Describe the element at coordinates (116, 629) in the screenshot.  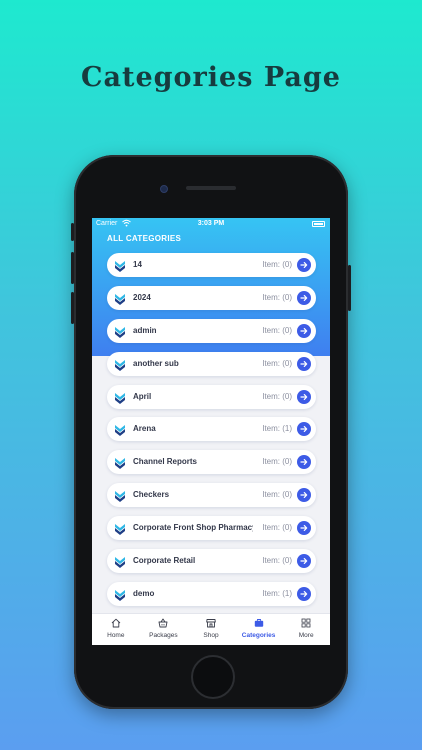
I see `tab-home: Home` at that location.